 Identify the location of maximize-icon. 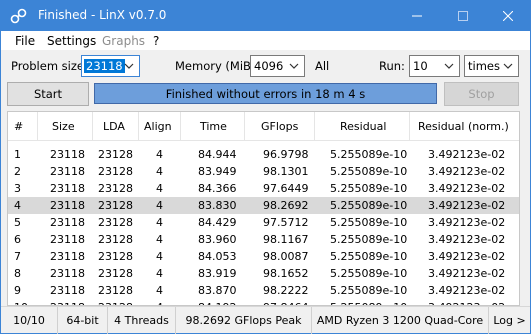
(463, 15).